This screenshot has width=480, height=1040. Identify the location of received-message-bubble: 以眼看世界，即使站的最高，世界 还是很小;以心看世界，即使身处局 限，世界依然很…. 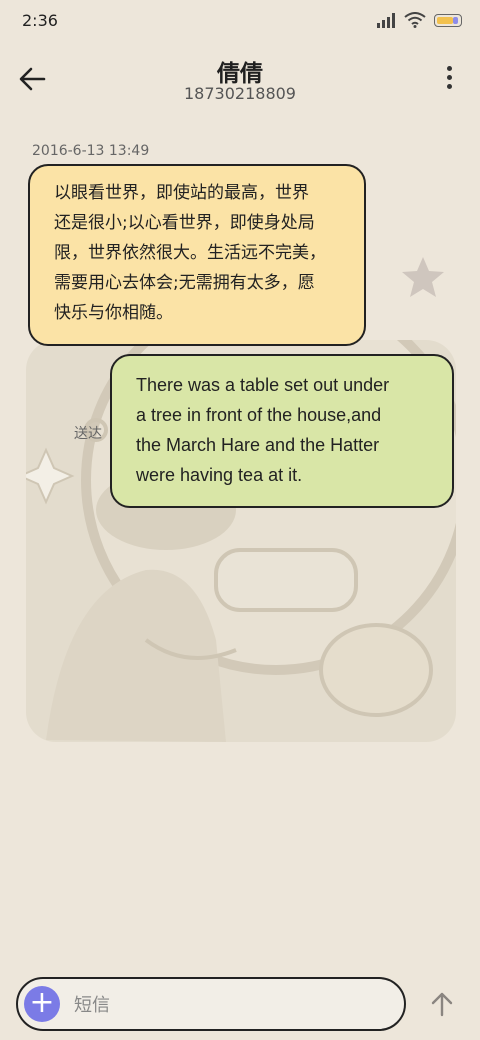
(197, 255).